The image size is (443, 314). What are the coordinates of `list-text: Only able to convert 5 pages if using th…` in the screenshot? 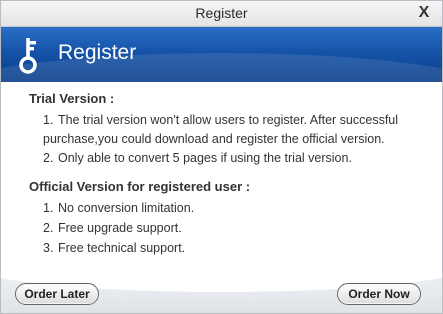 It's located at (205, 158).